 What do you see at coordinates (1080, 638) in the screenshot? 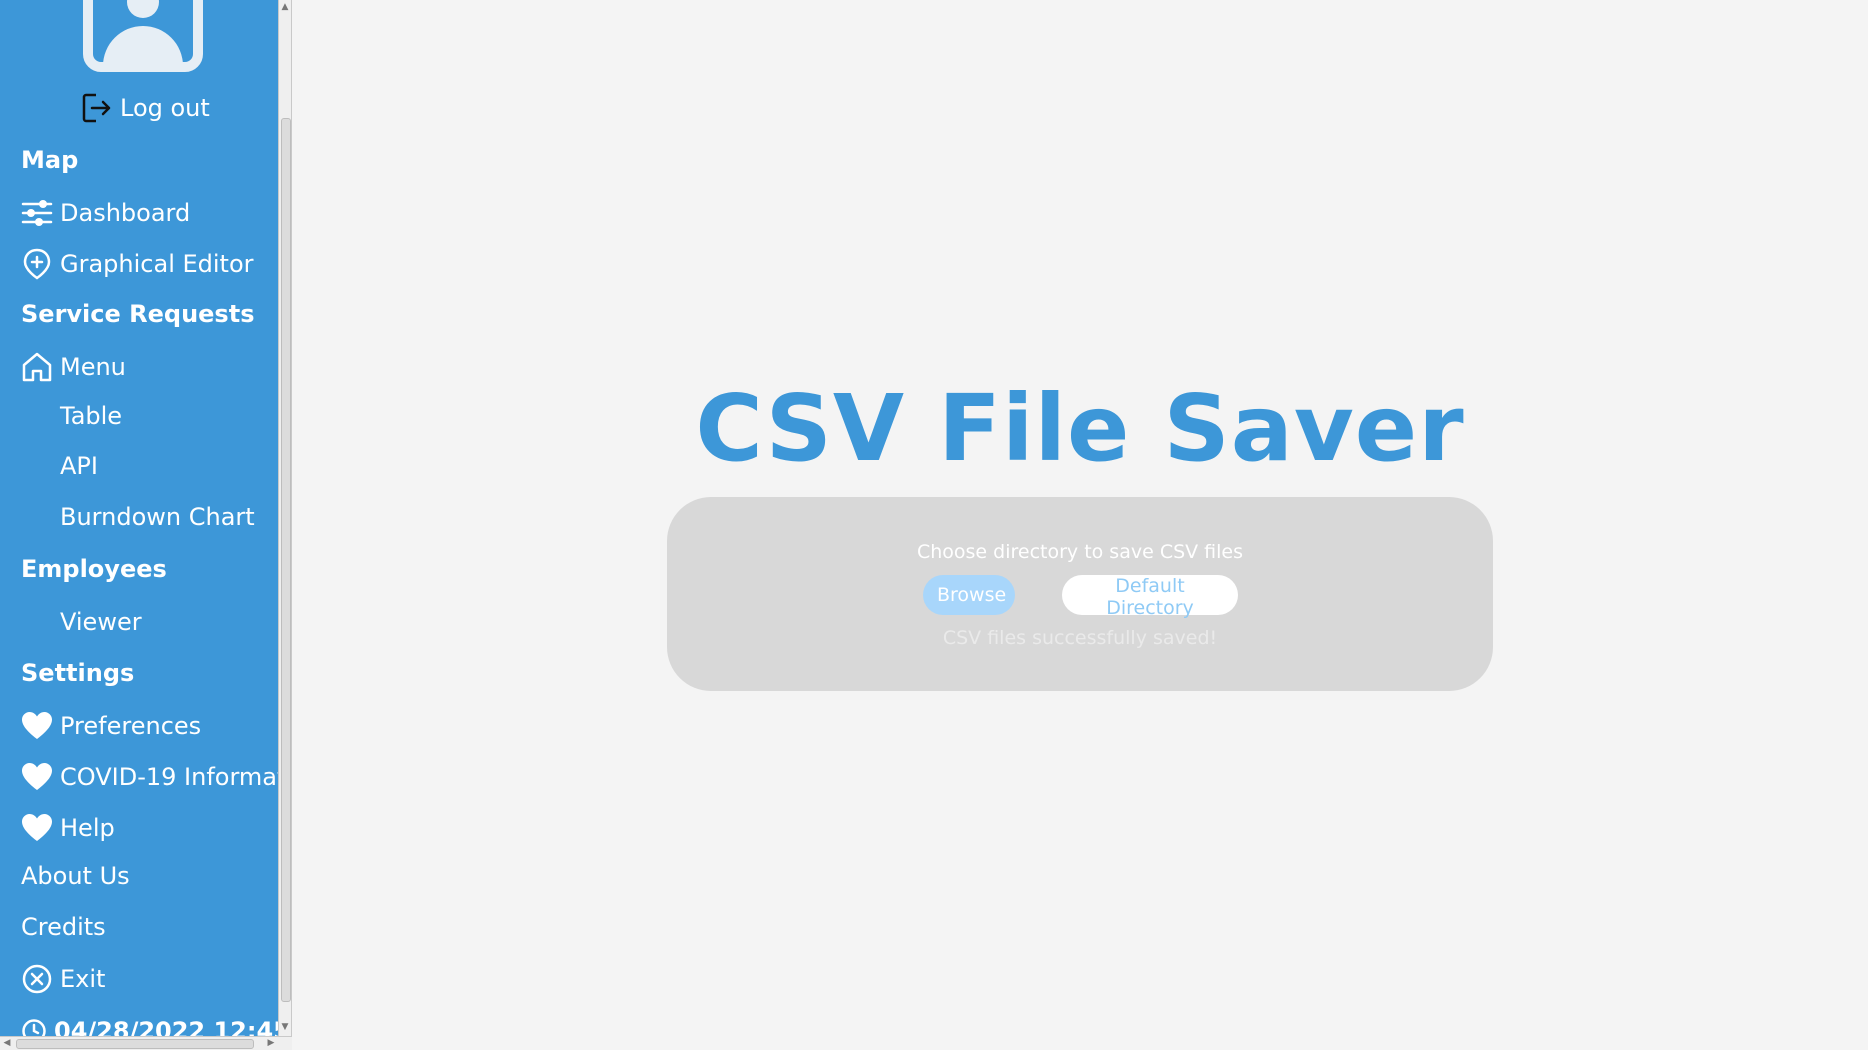
I see `save-status-message: CSV files successfully saved!` at bounding box center [1080, 638].